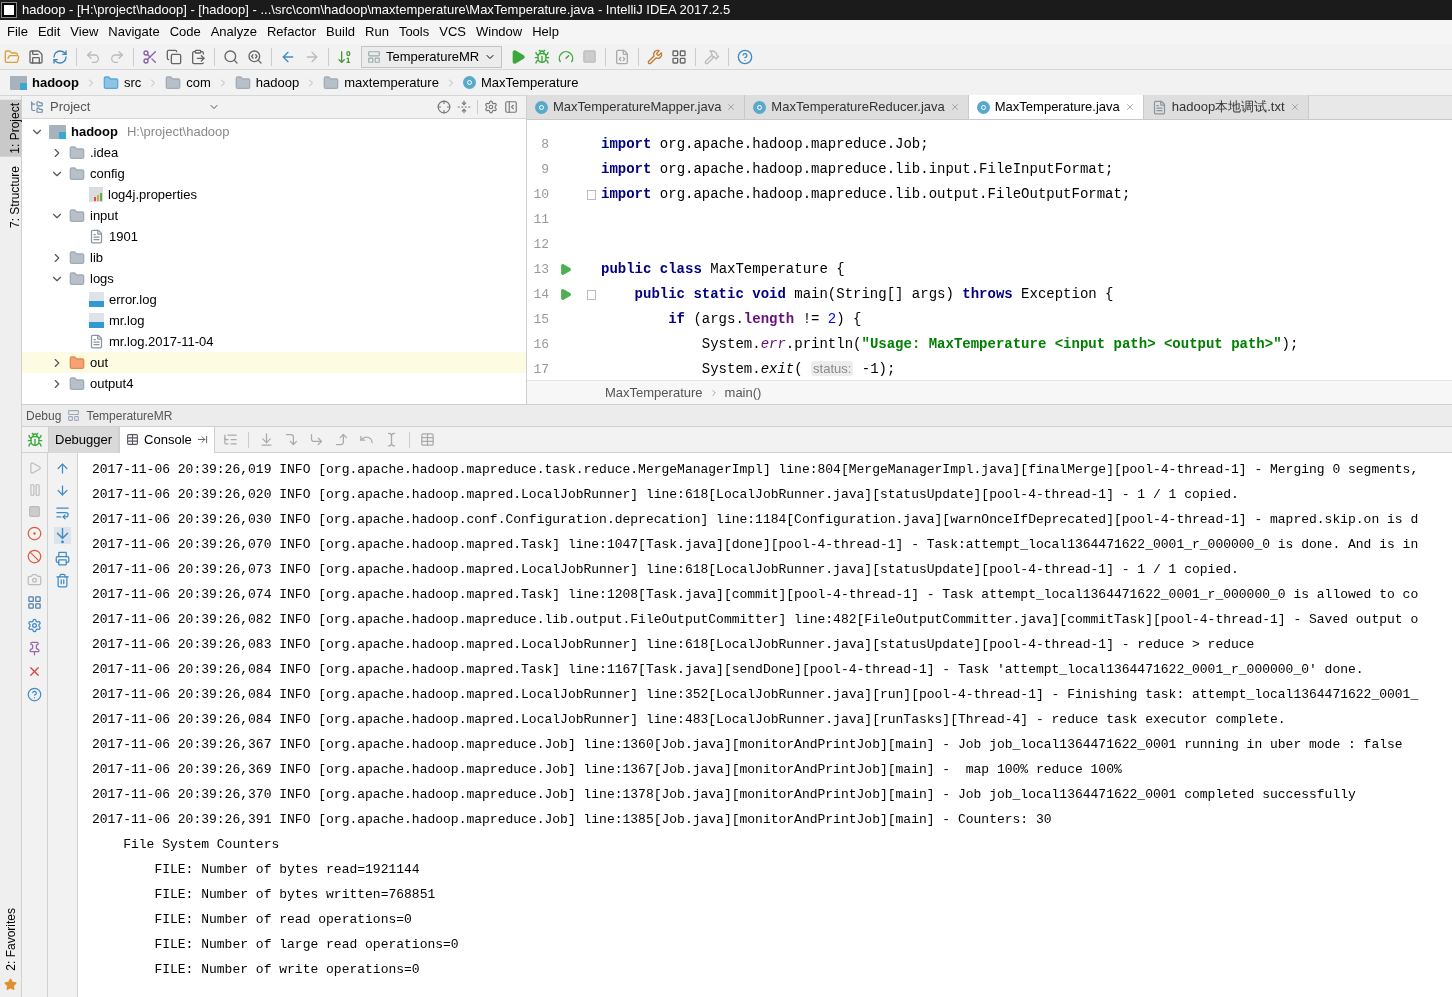  Describe the element at coordinates (10, 128) in the screenshot. I see `tool-window-tab: 1: Project` at that location.